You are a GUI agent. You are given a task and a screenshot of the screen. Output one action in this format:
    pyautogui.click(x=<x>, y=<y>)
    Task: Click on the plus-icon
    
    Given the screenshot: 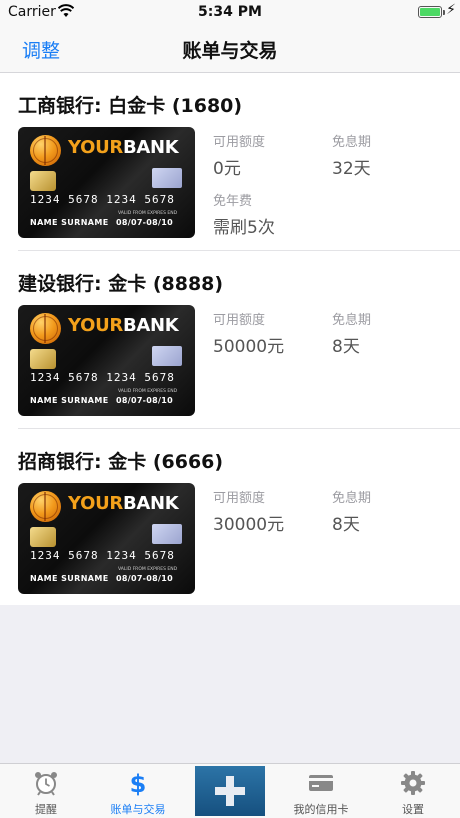 What is the action you would take?
    pyautogui.click(x=230, y=791)
    